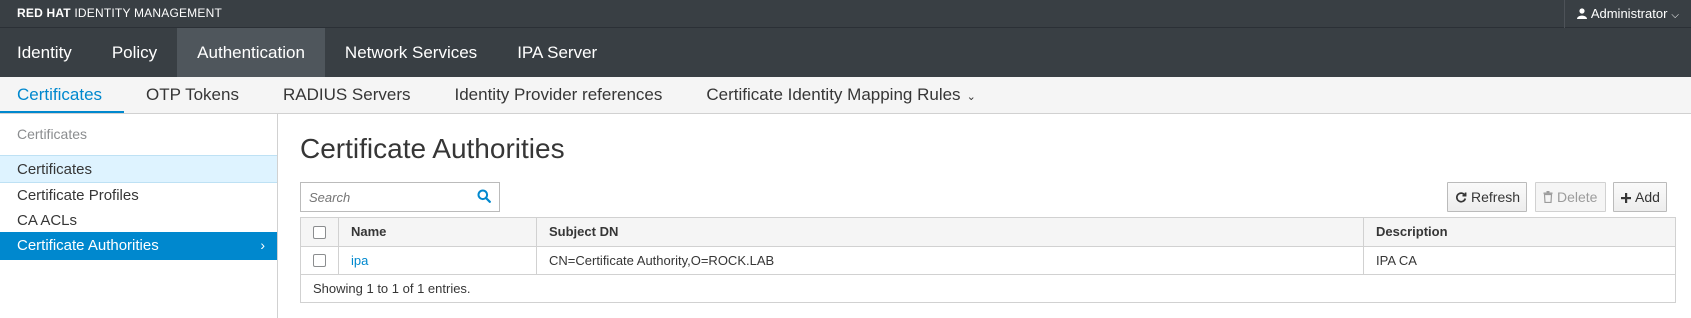  Describe the element at coordinates (558, 95) in the screenshot. I see `tab-identity-provider-references: Identity Provider references` at that location.